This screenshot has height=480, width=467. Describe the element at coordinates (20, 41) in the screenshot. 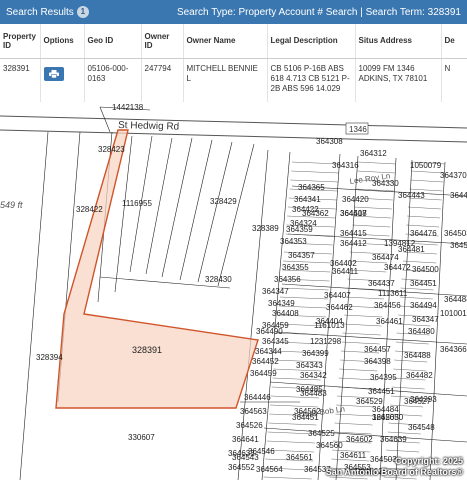

I see `header-property-id: Property ID` at that location.